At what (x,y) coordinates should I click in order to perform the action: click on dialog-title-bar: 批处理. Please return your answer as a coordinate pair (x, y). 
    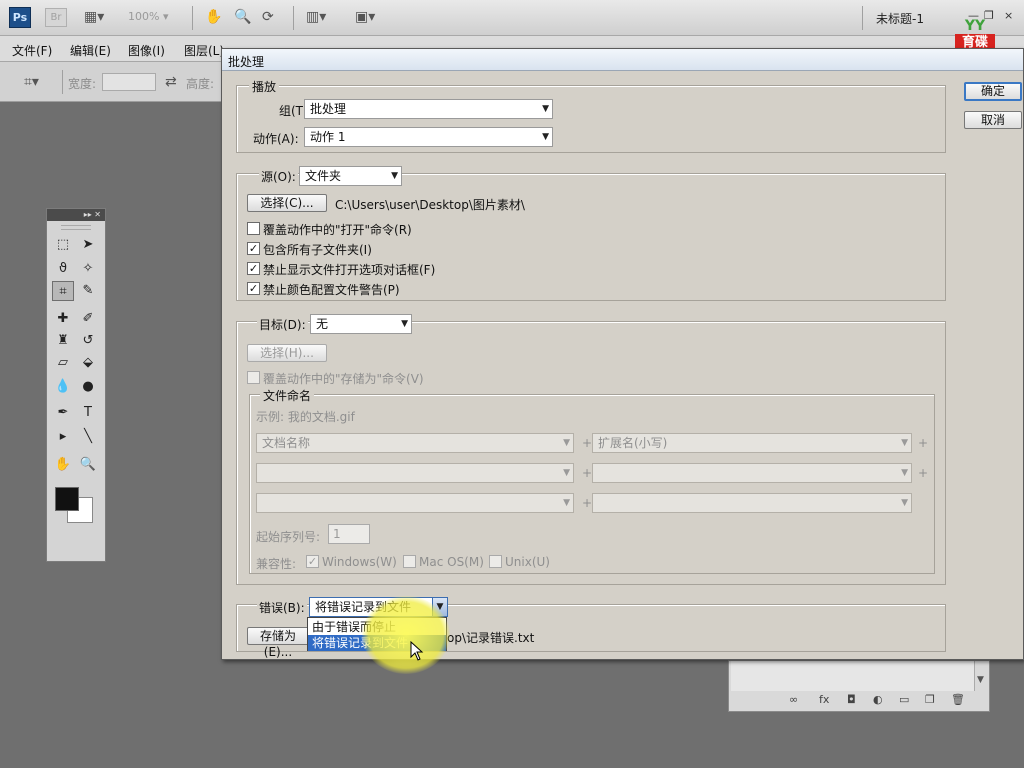
    Looking at the image, I should click on (622, 60).